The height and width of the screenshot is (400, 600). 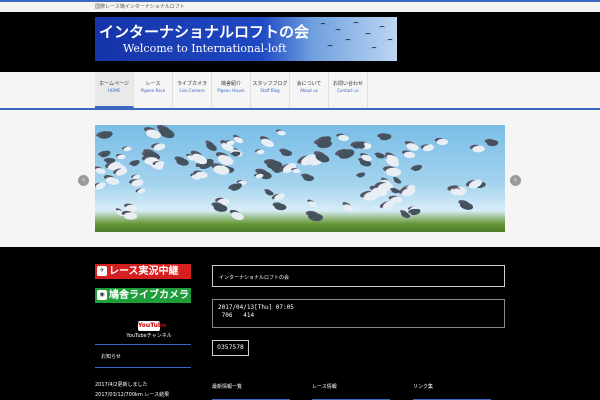 I want to click on nav-label-en: About us, so click(x=309, y=90).